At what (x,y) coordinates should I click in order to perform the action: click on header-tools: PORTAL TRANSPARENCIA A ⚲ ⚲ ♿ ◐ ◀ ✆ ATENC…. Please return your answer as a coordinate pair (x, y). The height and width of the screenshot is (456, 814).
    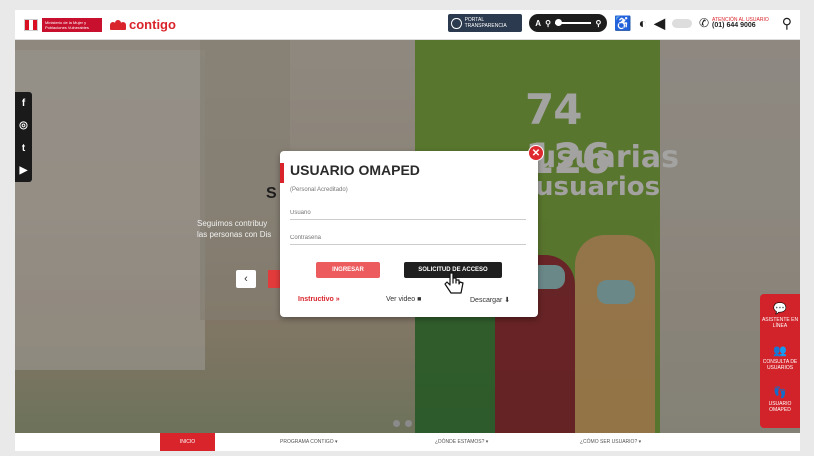
    Looking at the image, I should click on (620, 23).